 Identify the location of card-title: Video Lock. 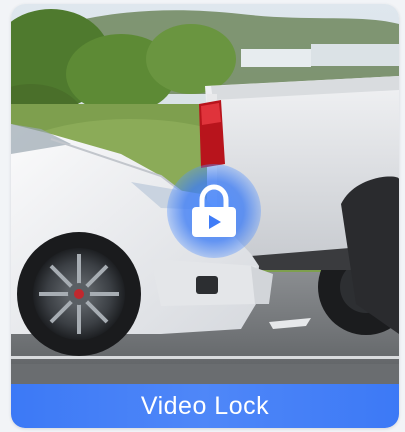
(205, 405).